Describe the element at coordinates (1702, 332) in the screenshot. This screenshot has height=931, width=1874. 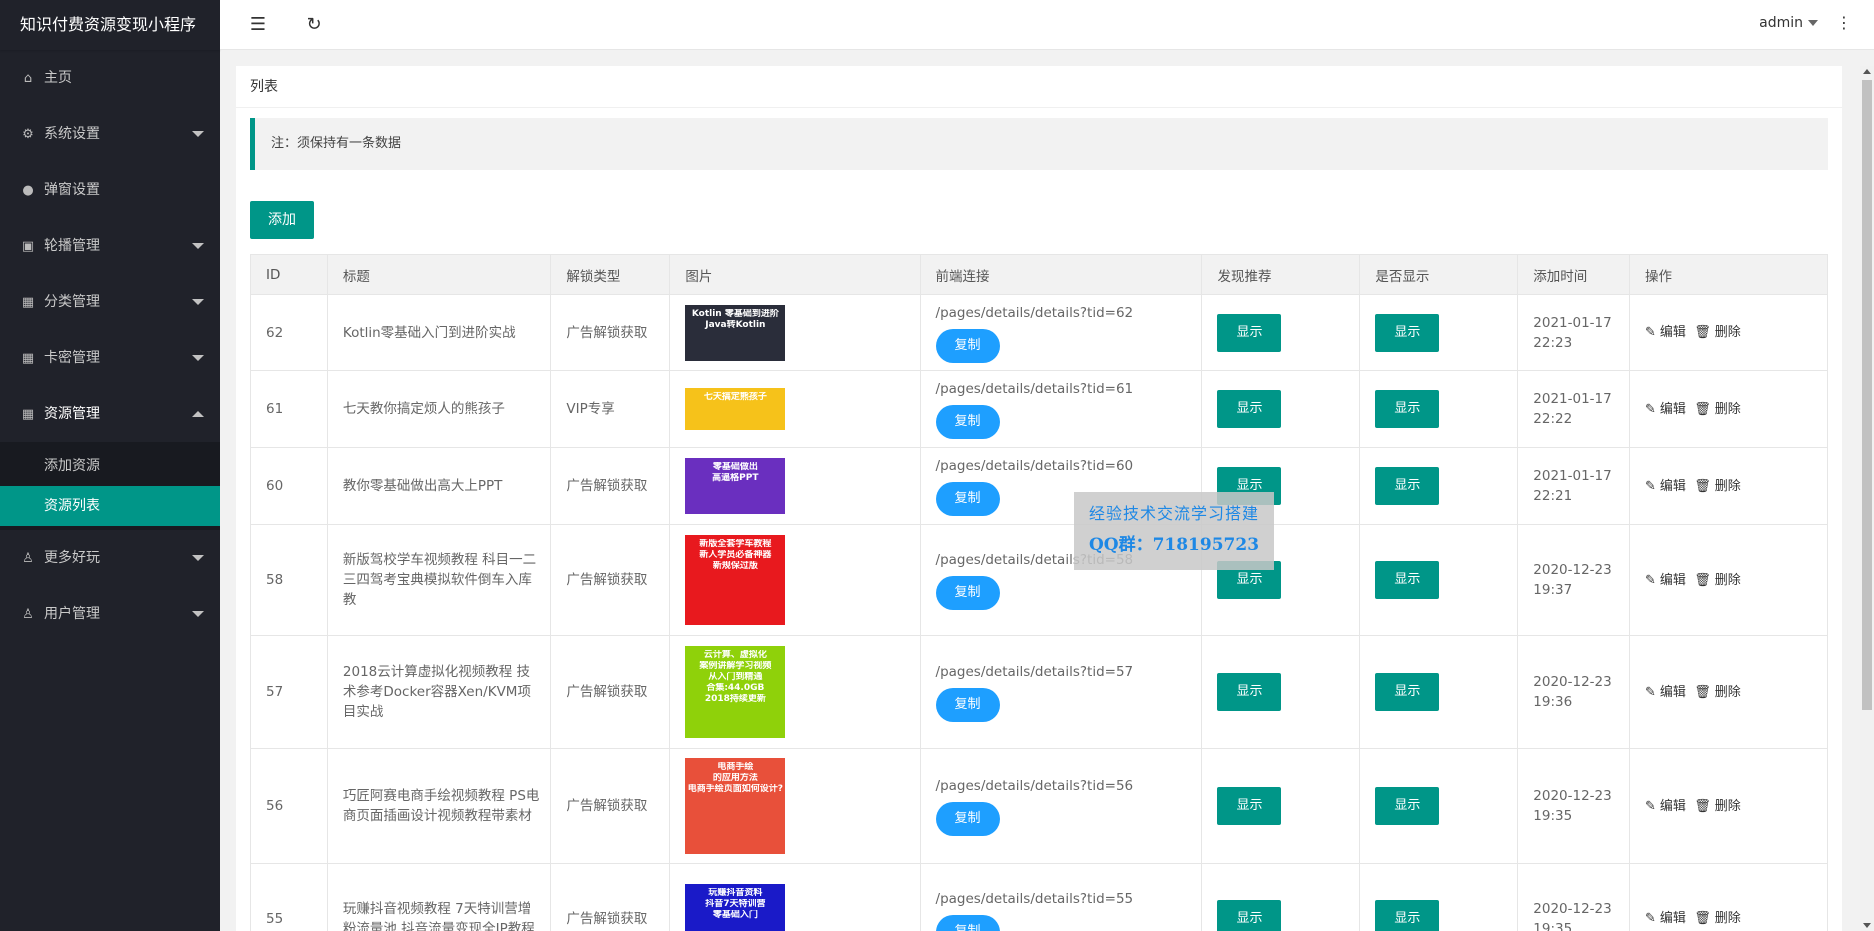
I see `trash-icon: 🗑` at that location.